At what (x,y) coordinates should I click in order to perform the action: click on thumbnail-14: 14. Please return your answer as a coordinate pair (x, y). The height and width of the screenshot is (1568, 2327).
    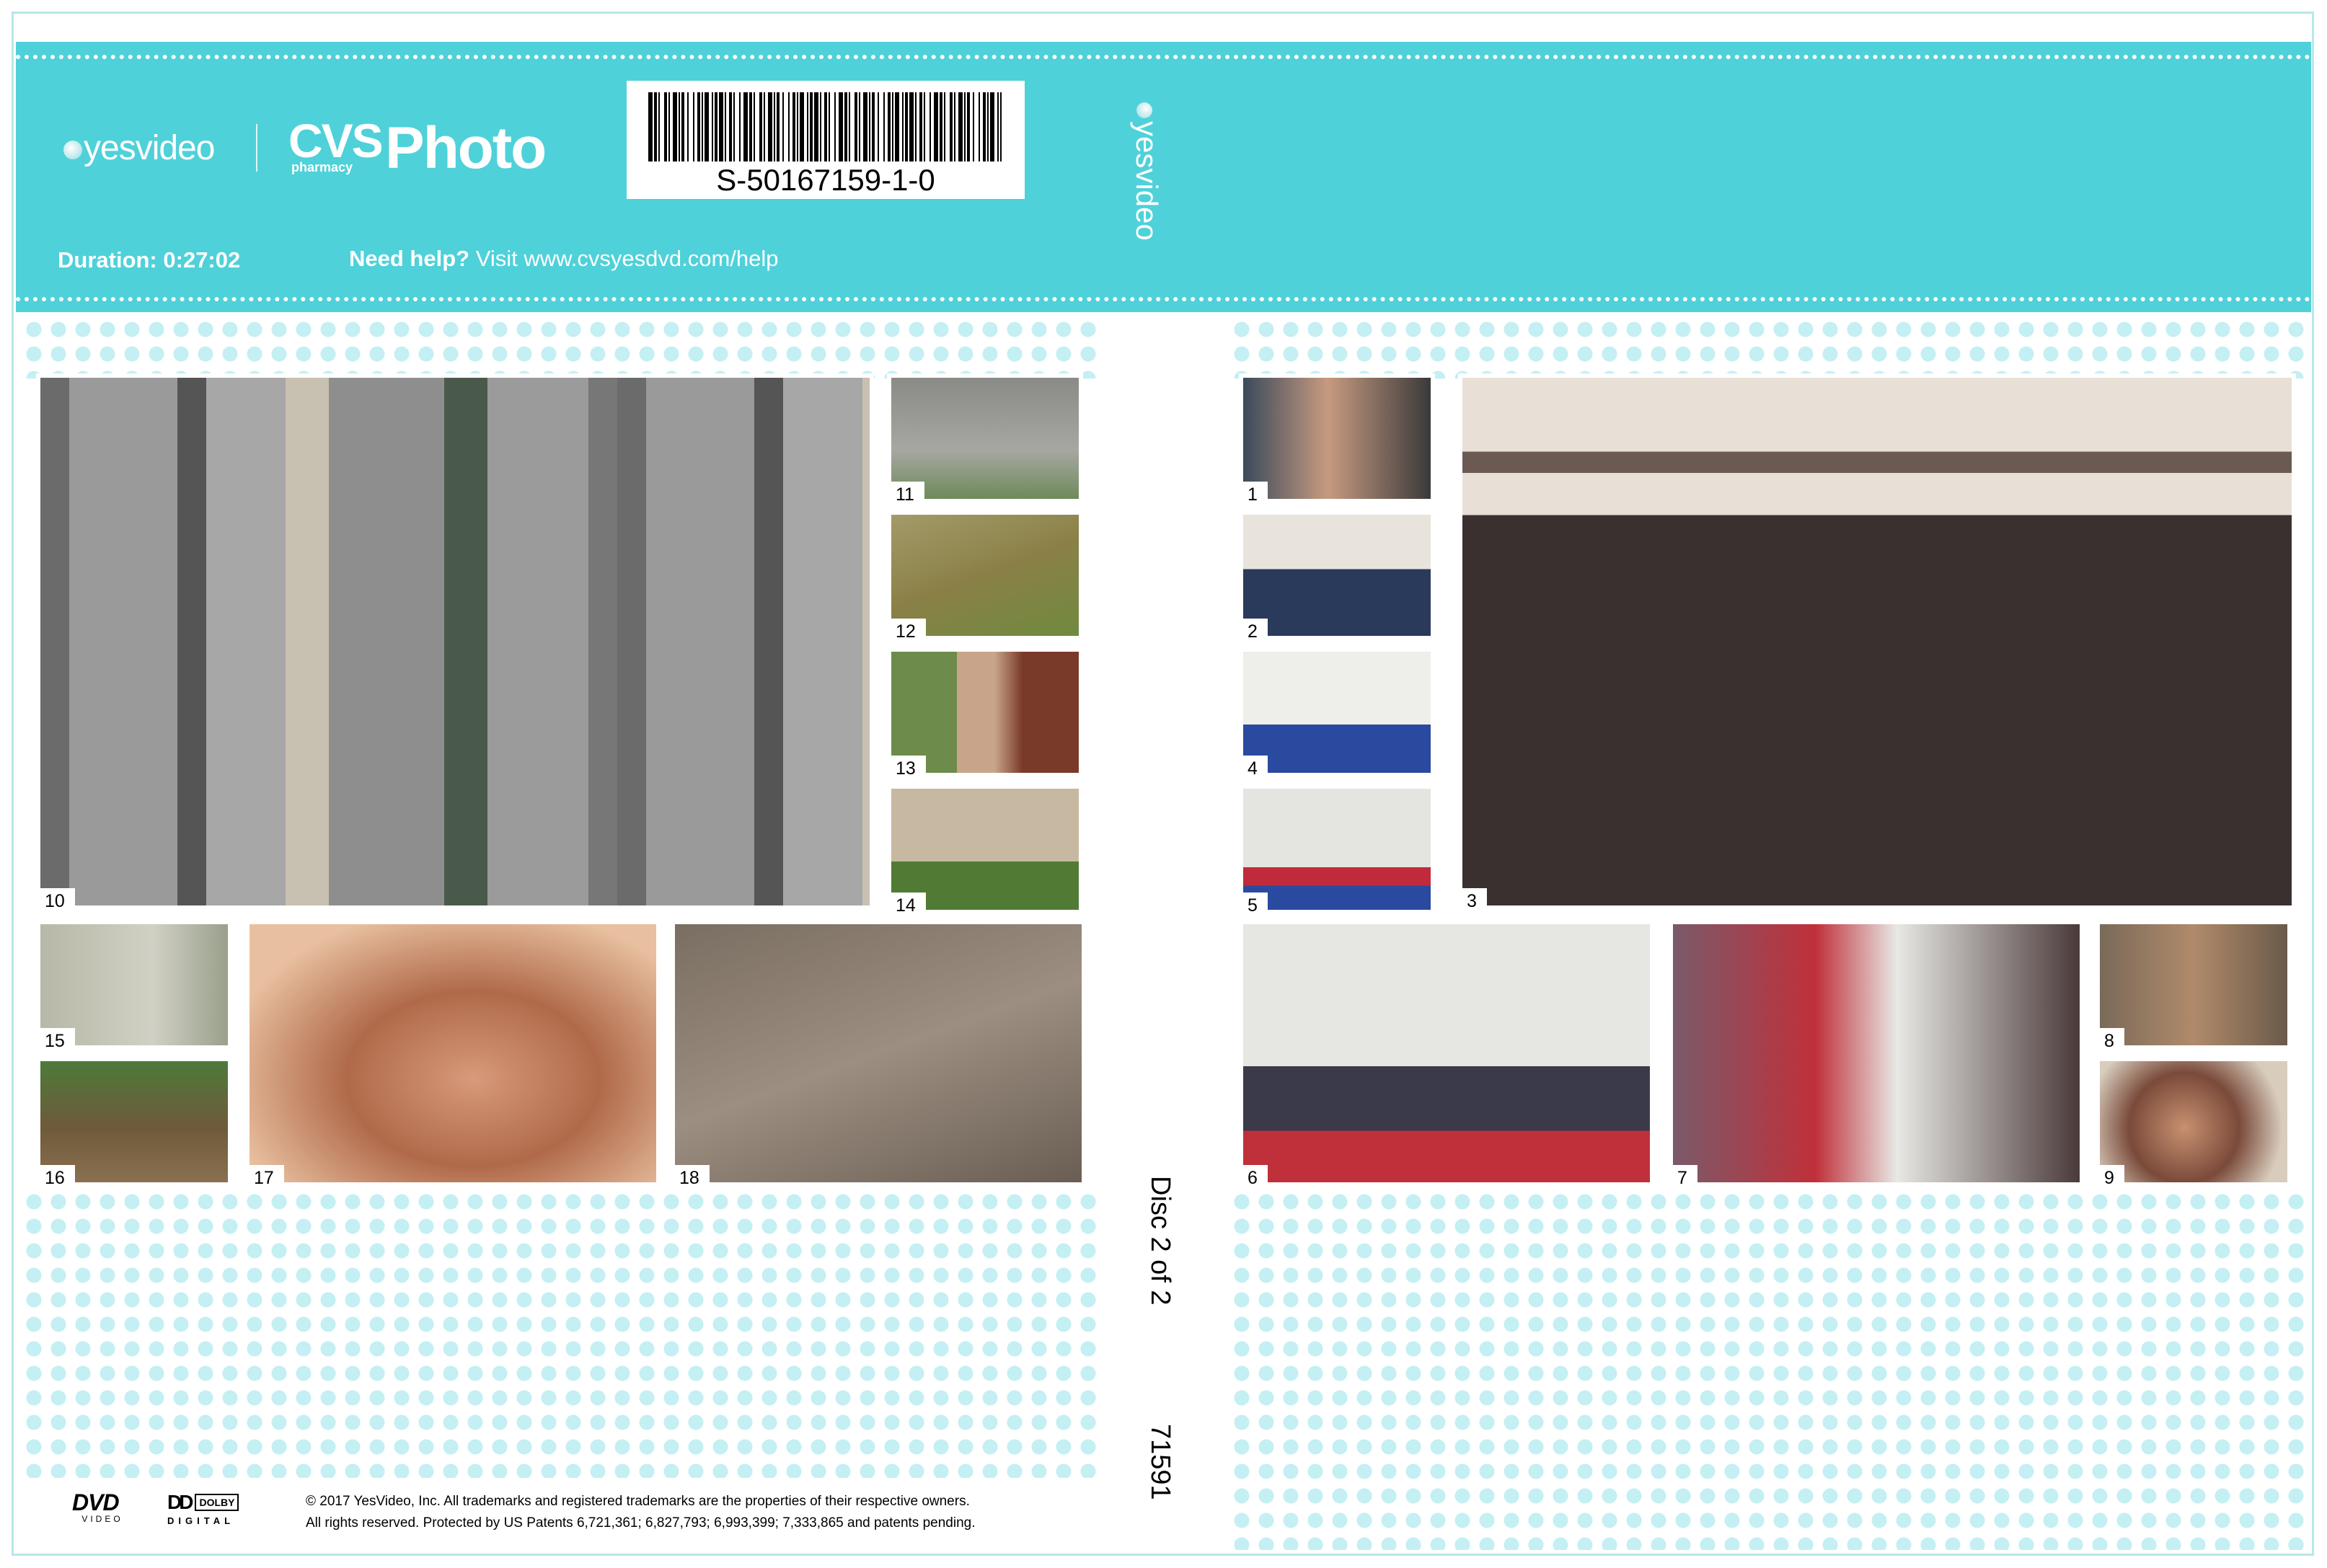
    Looking at the image, I should click on (985, 850).